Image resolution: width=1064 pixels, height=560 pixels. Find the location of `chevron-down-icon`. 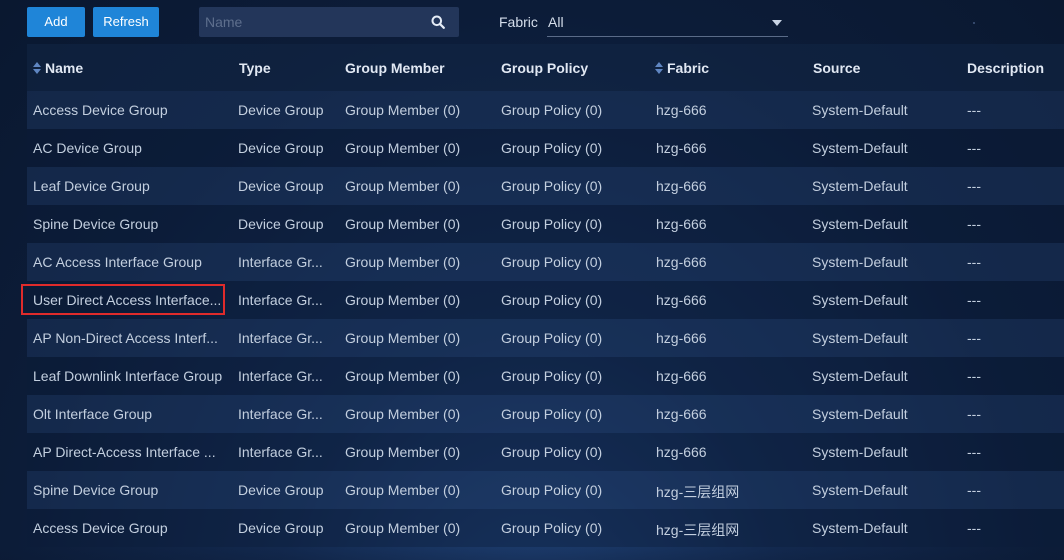

chevron-down-icon is located at coordinates (777, 23).